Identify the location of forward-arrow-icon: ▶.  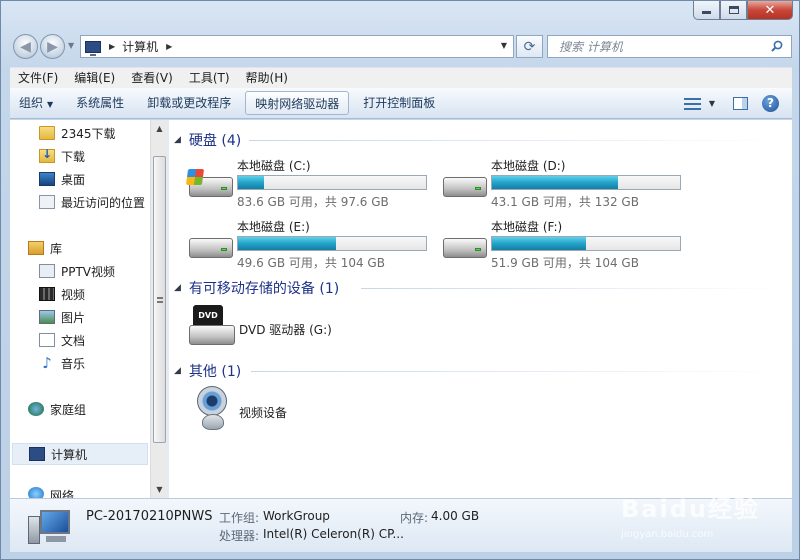
(52, 46).